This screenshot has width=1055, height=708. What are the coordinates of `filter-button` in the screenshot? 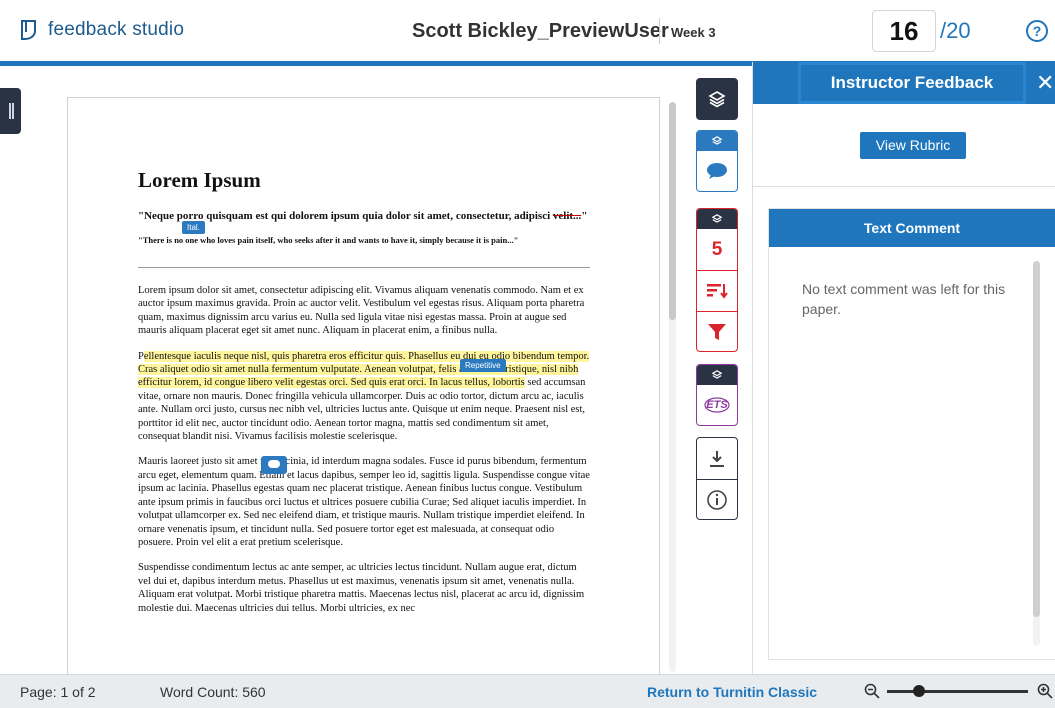 It's located at (717, 331).